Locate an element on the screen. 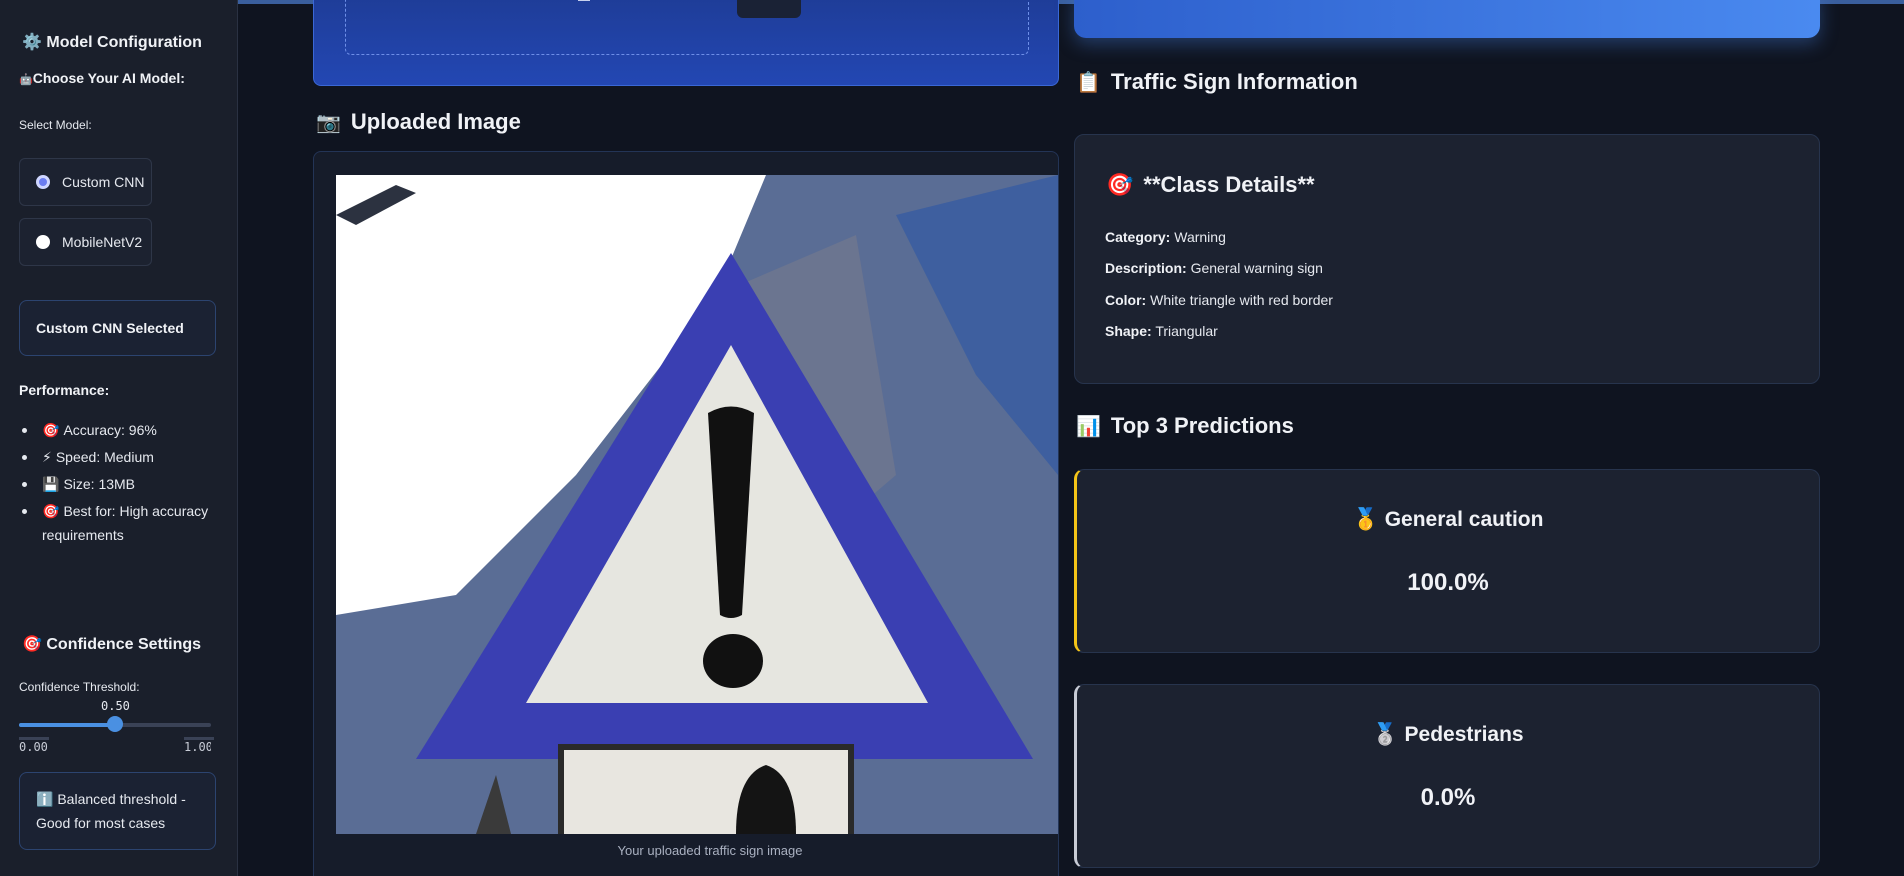 The width and height of the screenshot is (1904, 876). gold-medal-icon: 🥇 is located at coordinates (1365, 519).